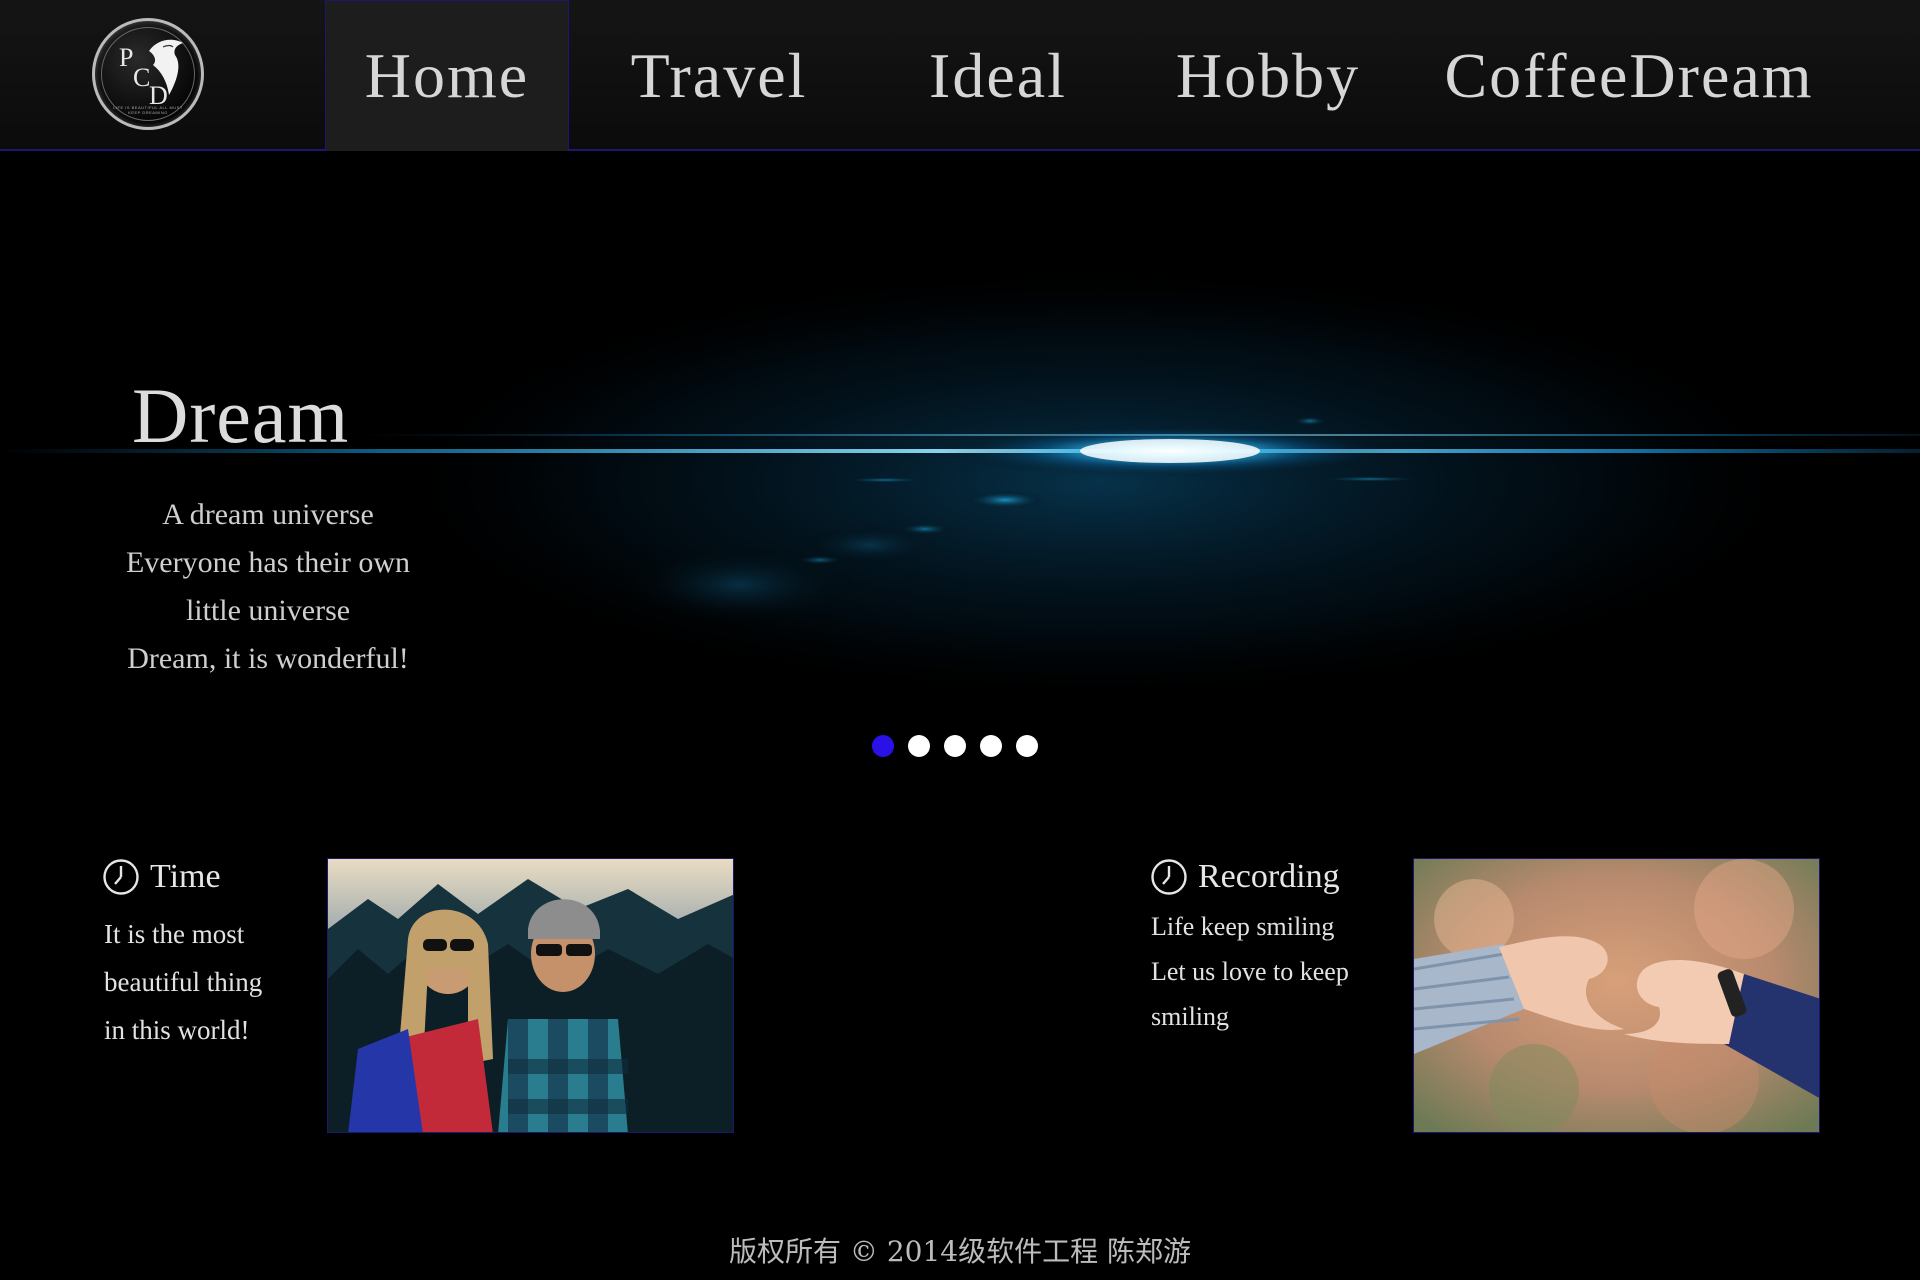 The width and height of the screenshot is (1920, 1280). Describe the element at coordinates (174, 934) in the screenshot. I see `time-line: It is the most` at that location.